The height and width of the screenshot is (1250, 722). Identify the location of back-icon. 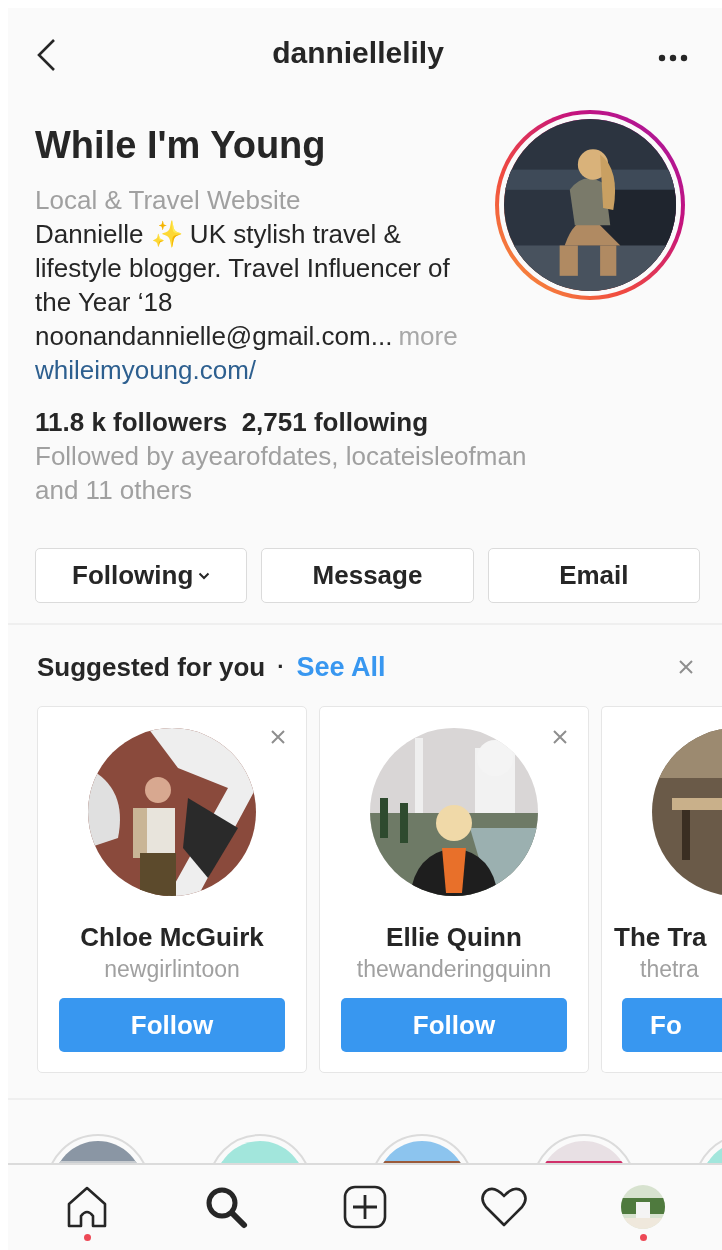
(46, 55).